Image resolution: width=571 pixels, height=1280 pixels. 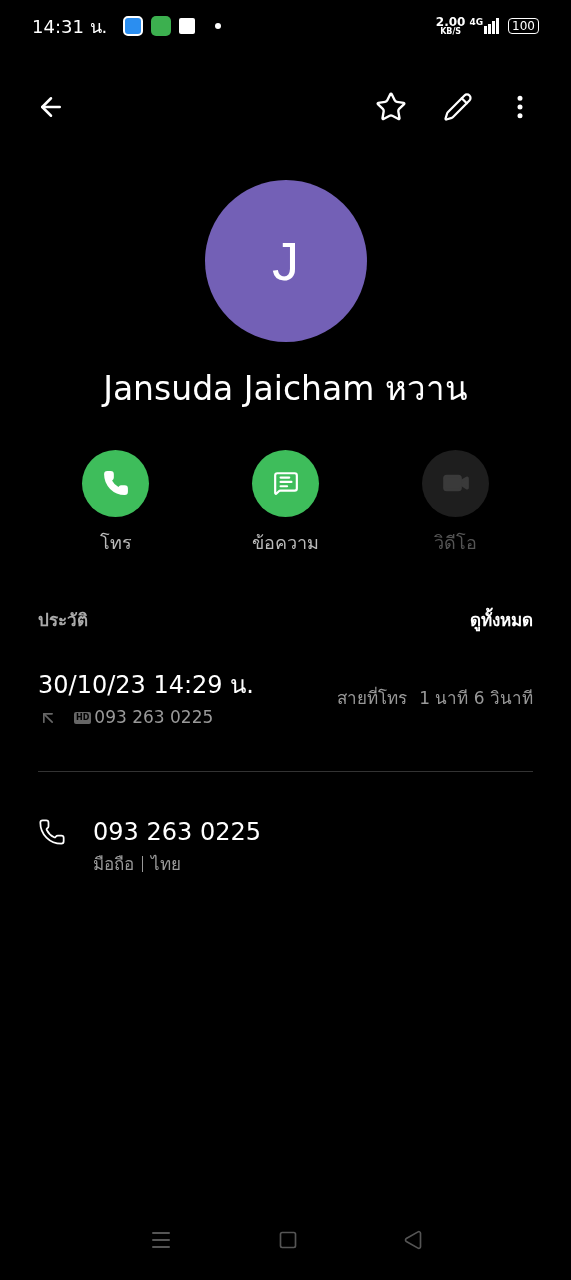 What do you see at coordinates (451, 32) in the screenshot?
I see `speed-unit: KB/S` at bounding box center [451, 32].